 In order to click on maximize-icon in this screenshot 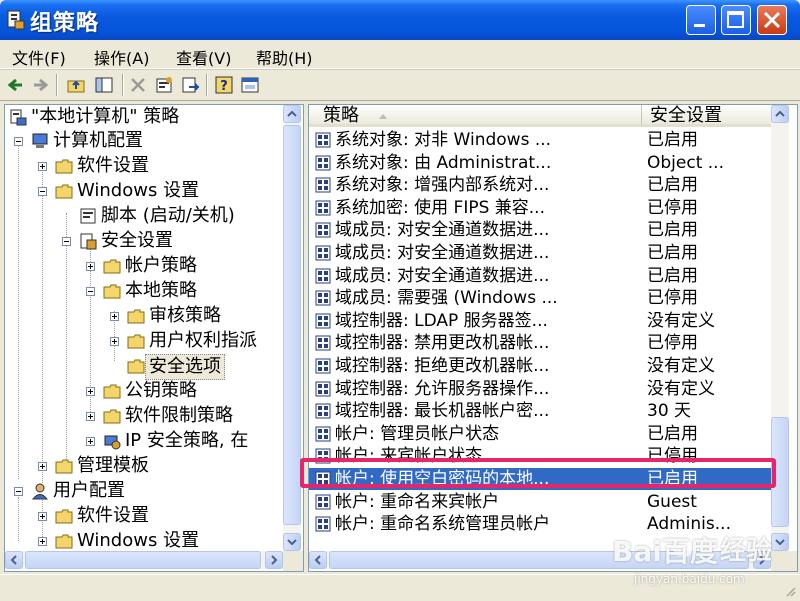, I will do `click(735, 19)`.